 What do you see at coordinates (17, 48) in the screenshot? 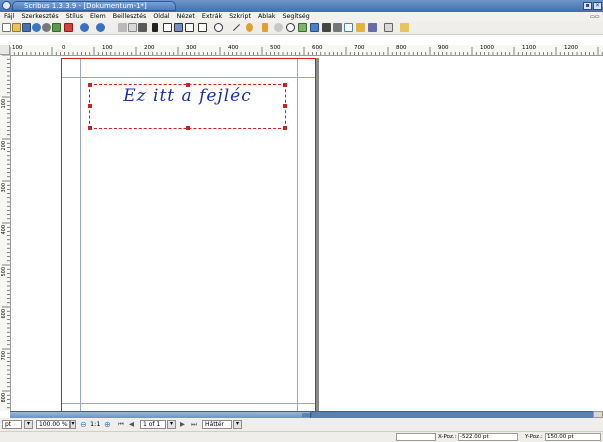
I see `ruler-label: 100` at bounding box center [17, 48].